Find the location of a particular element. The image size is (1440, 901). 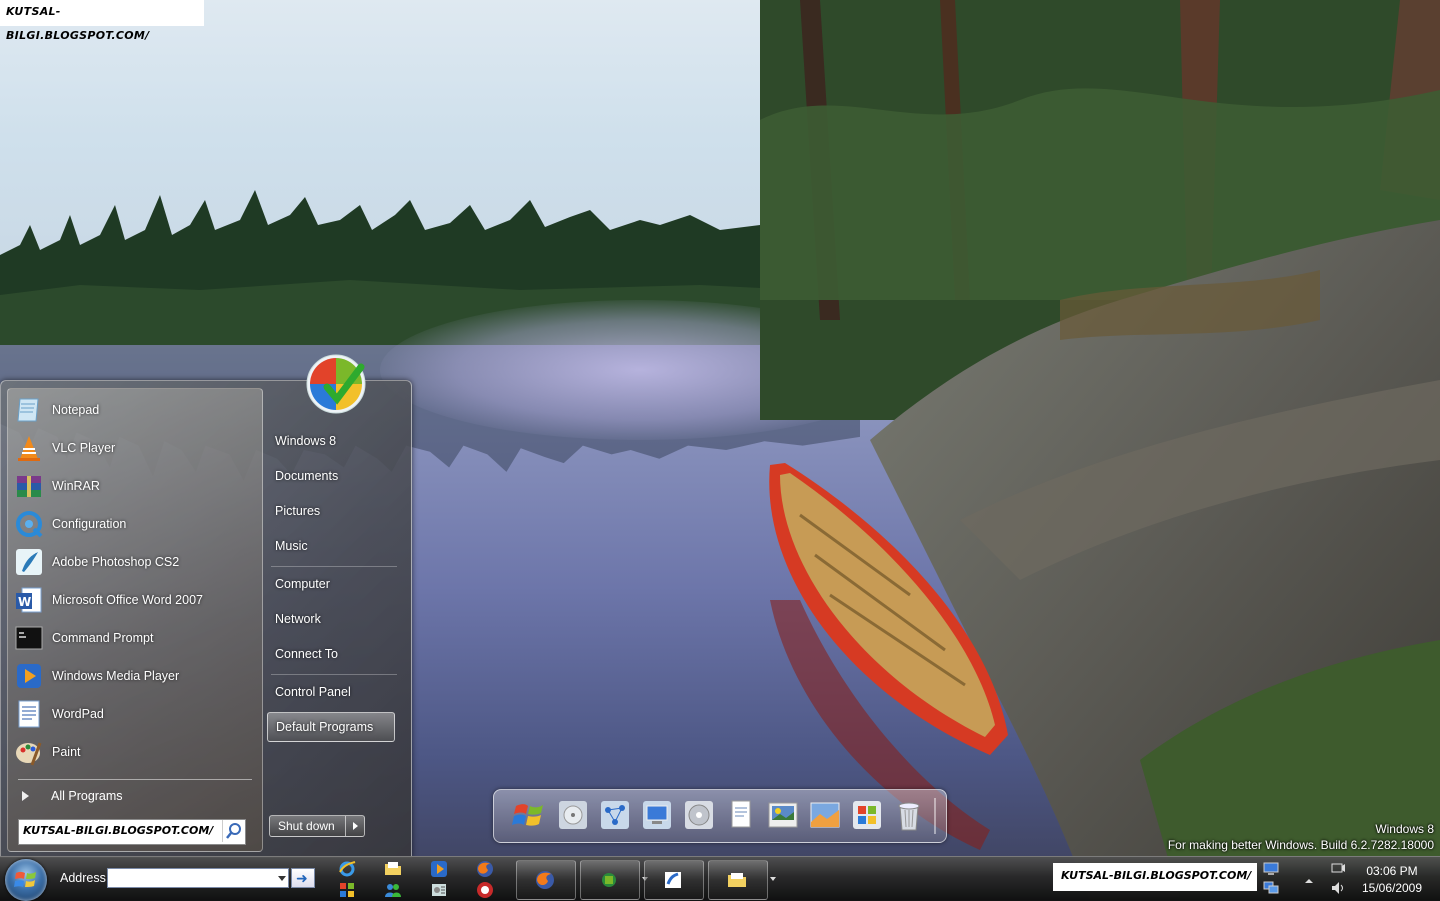

program-item-wordpad: WordPad is located at coordinates (134, 714).